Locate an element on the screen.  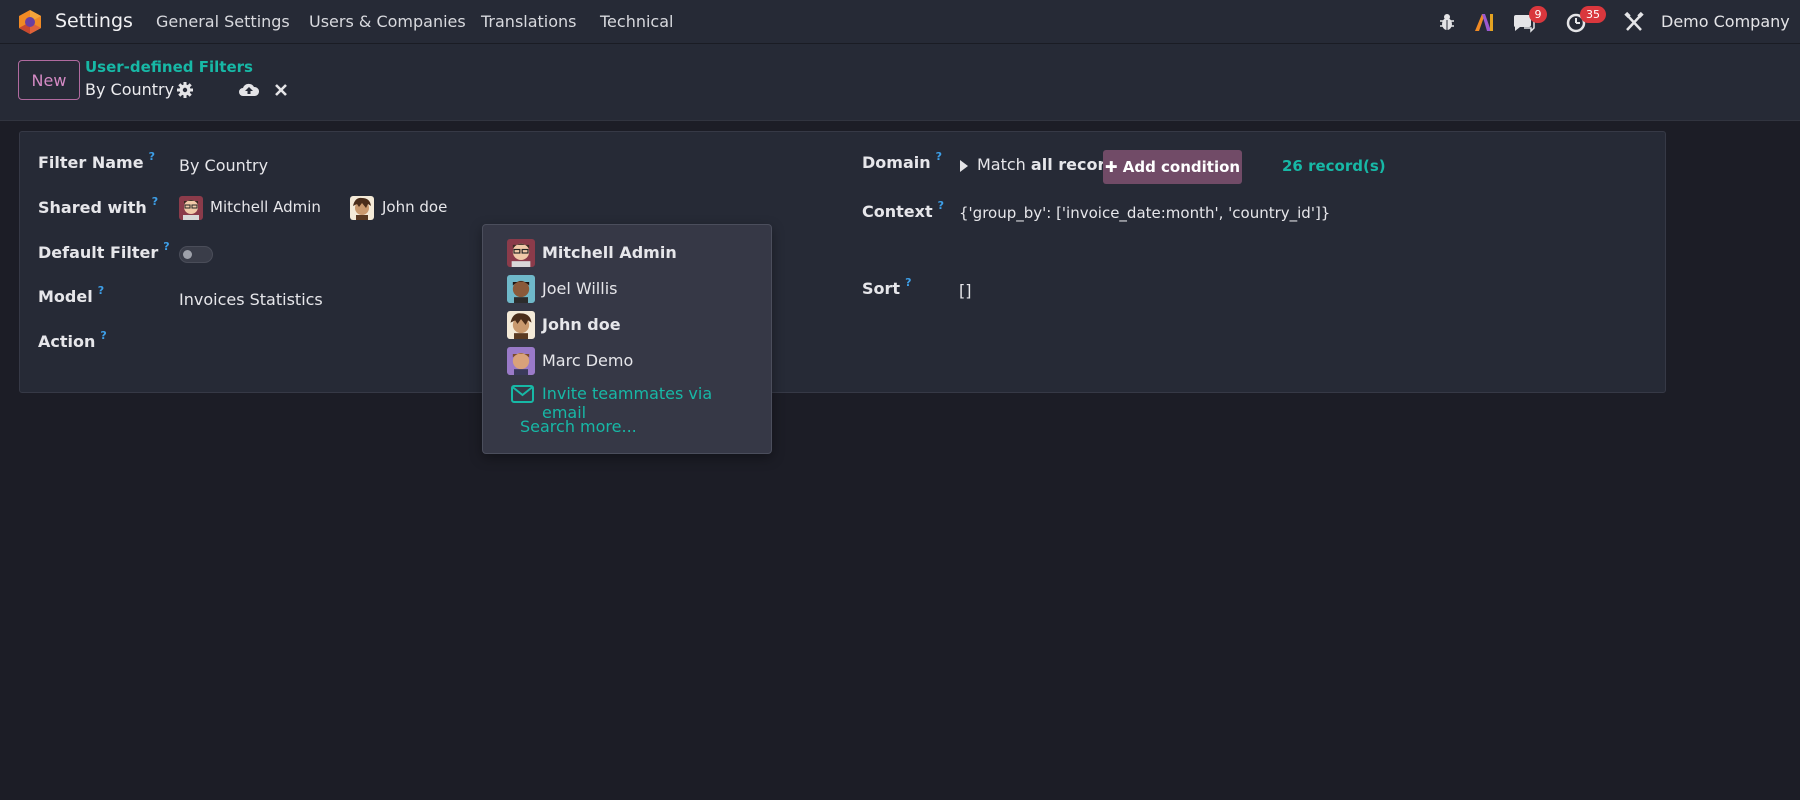
control-panel: New User-defined Filters By Country is located at coordinates (900, 82).